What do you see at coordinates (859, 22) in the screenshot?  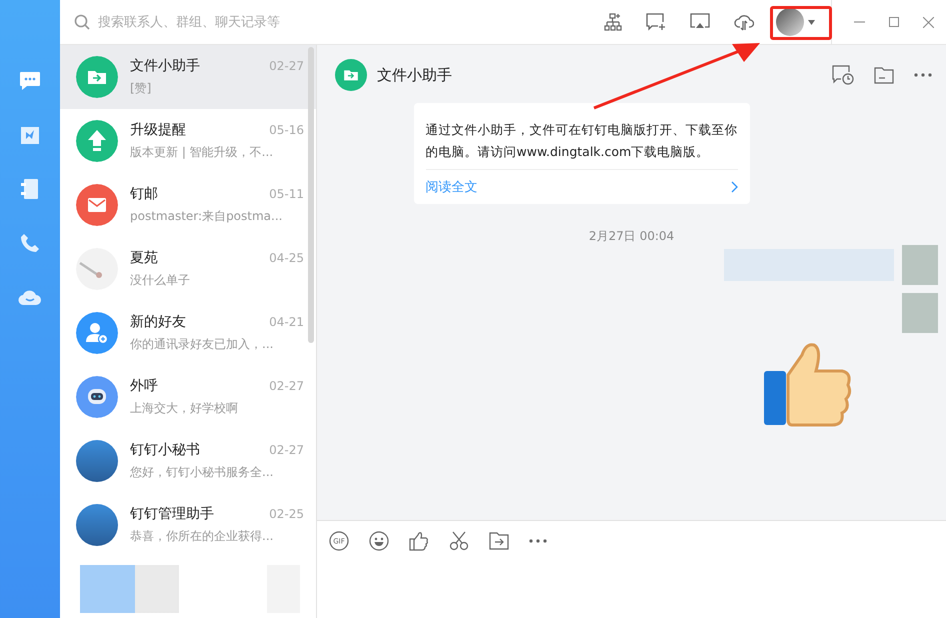 I see `minimize-icon` at bounding box center [859, 22].